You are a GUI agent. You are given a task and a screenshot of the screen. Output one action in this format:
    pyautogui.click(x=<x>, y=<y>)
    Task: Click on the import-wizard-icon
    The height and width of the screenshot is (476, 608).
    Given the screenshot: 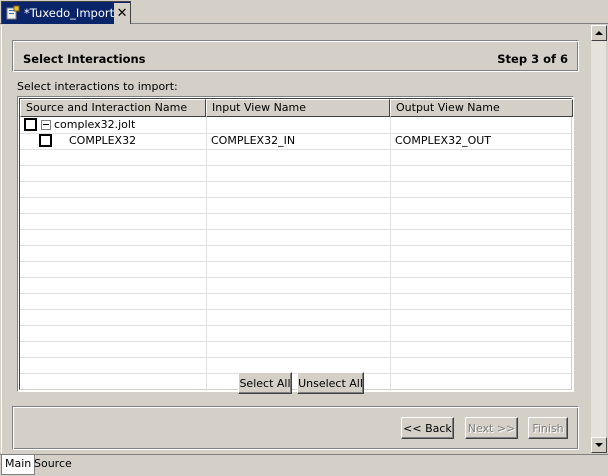 What is the action you would take?
    pyautogui.click(x=13, y=13)
    